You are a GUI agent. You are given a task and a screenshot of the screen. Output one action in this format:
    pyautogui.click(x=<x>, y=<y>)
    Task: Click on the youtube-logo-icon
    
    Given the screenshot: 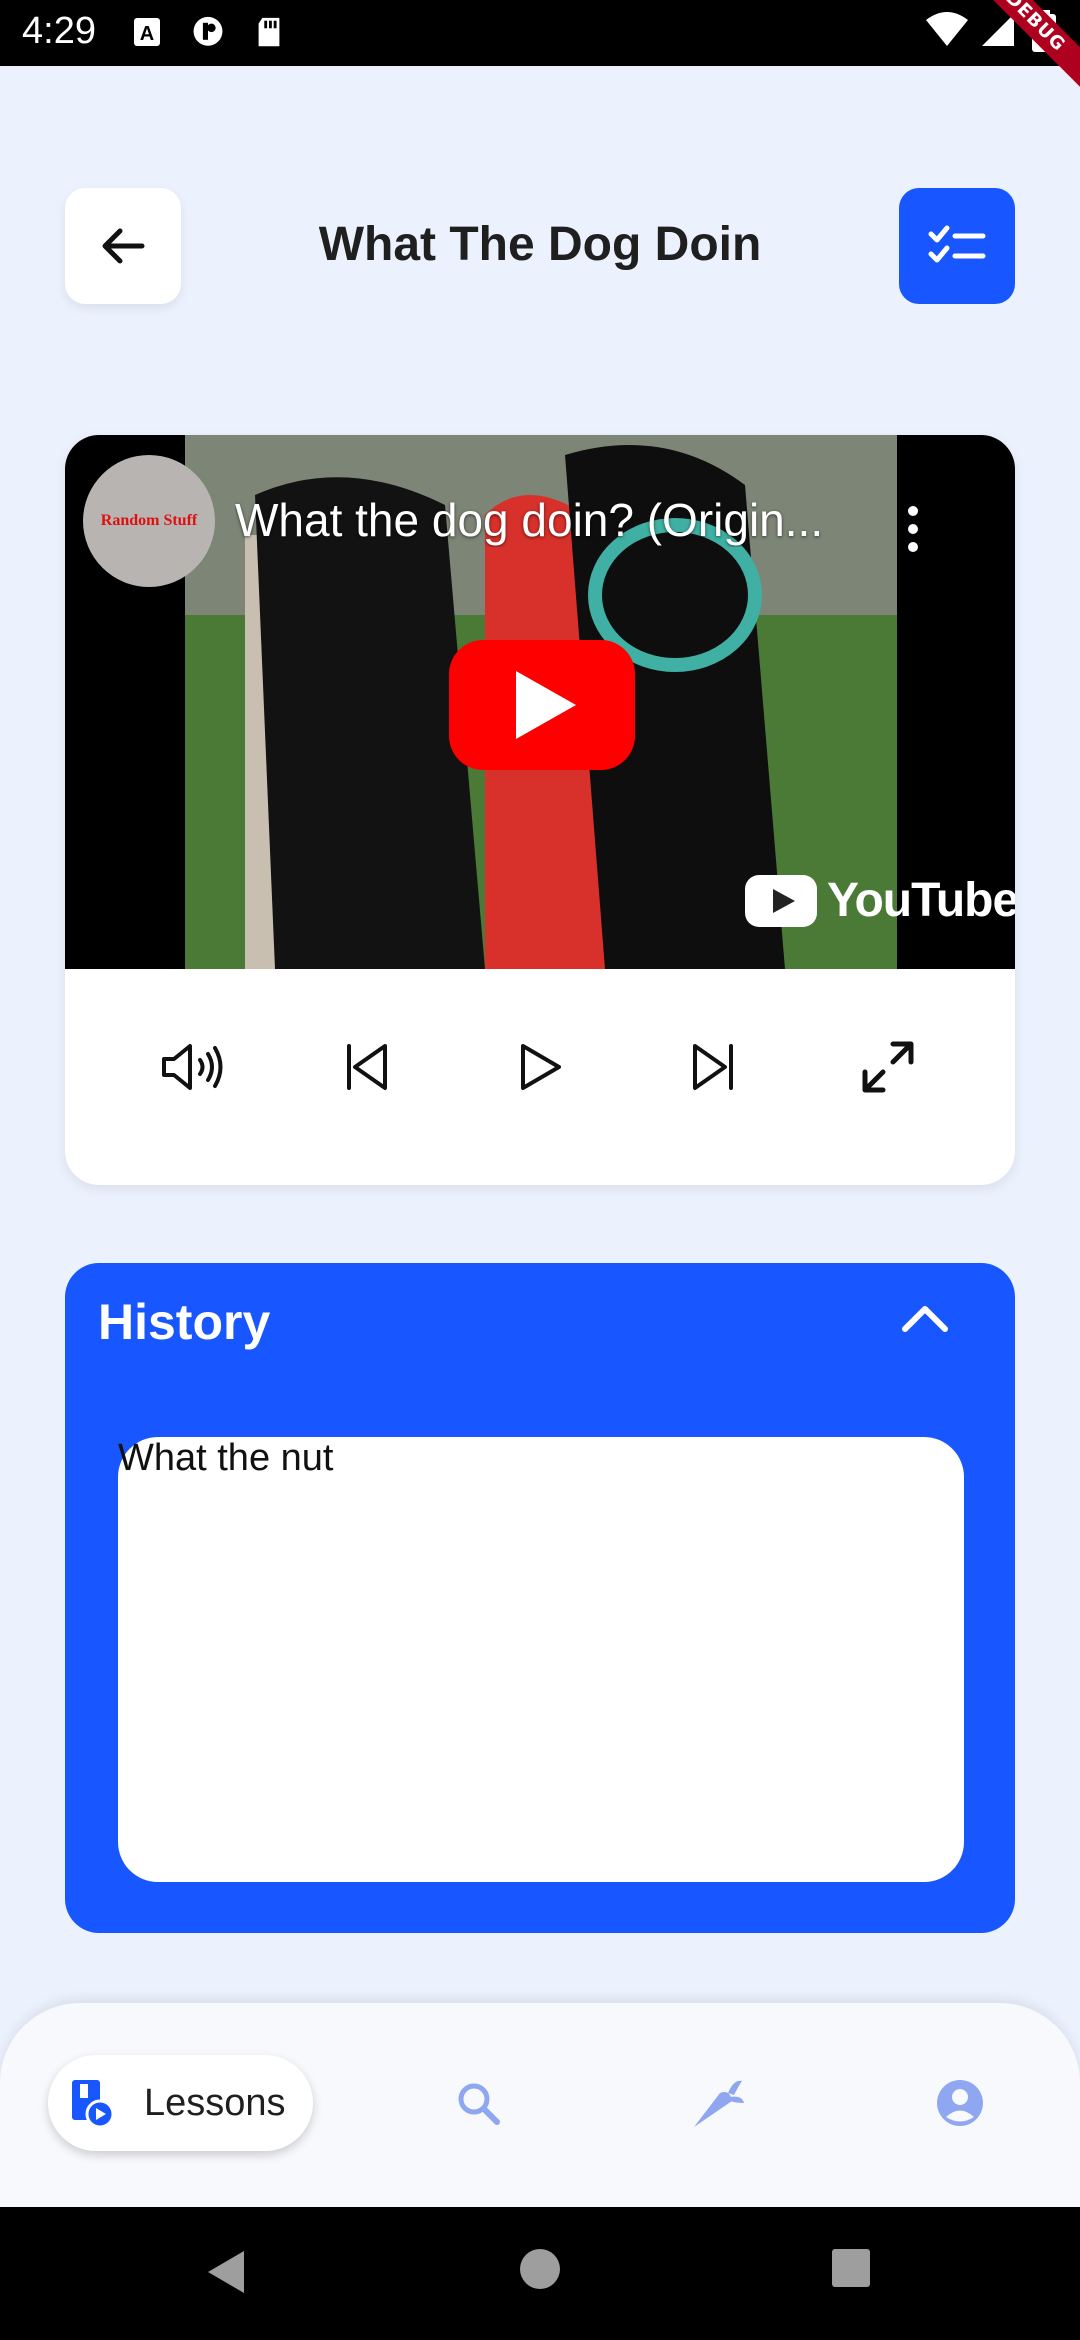 What is the action you would take?
    pyautogui.click(x=781, y=900)
    